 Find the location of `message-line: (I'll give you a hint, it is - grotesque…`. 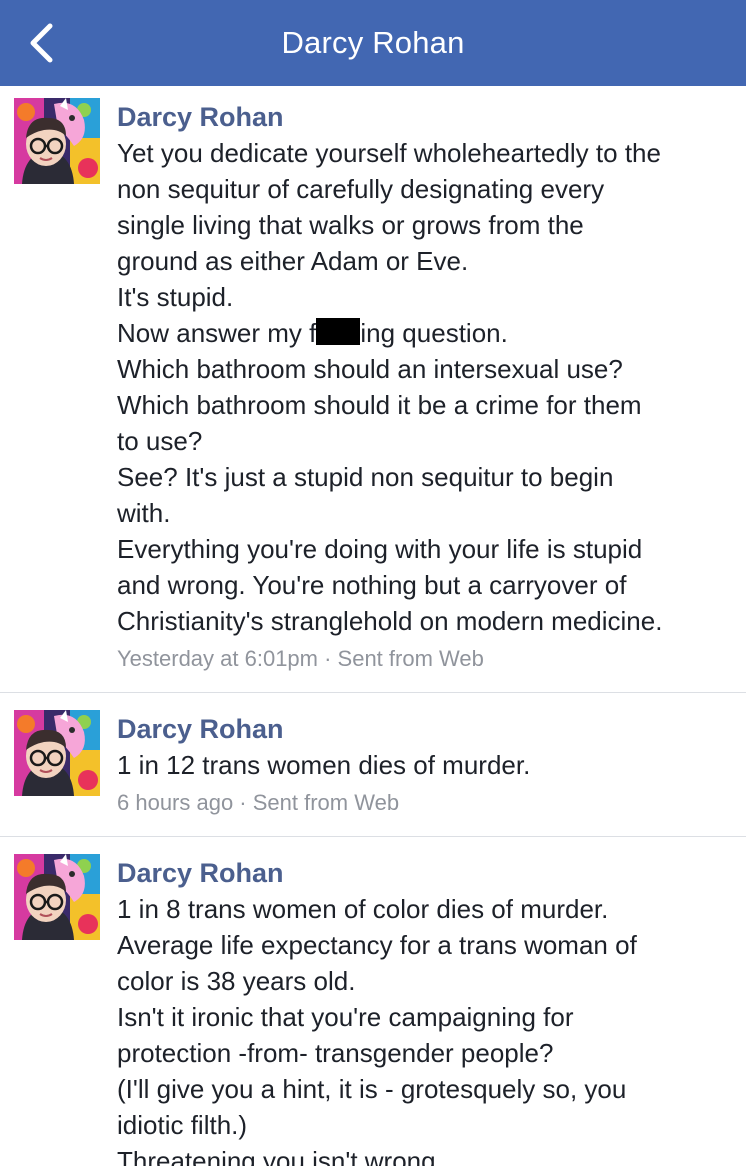

message-line: (I'll give you a hint, it is - grotesque… is located at coordinates (372, 1089).